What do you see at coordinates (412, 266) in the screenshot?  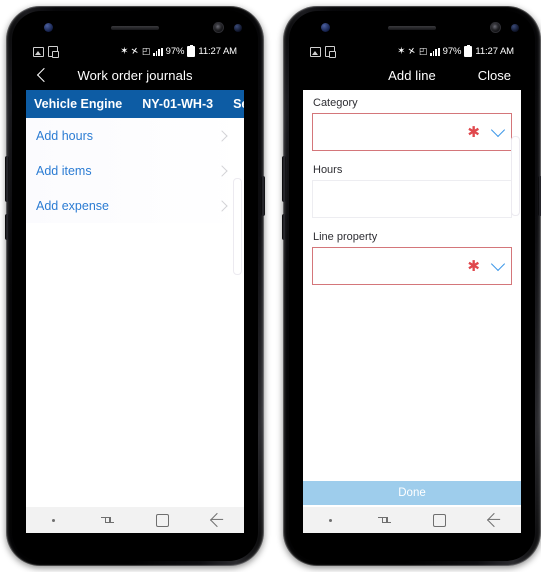 I see `line-property-dropdown: ✱` at bounding box center [412, 266].